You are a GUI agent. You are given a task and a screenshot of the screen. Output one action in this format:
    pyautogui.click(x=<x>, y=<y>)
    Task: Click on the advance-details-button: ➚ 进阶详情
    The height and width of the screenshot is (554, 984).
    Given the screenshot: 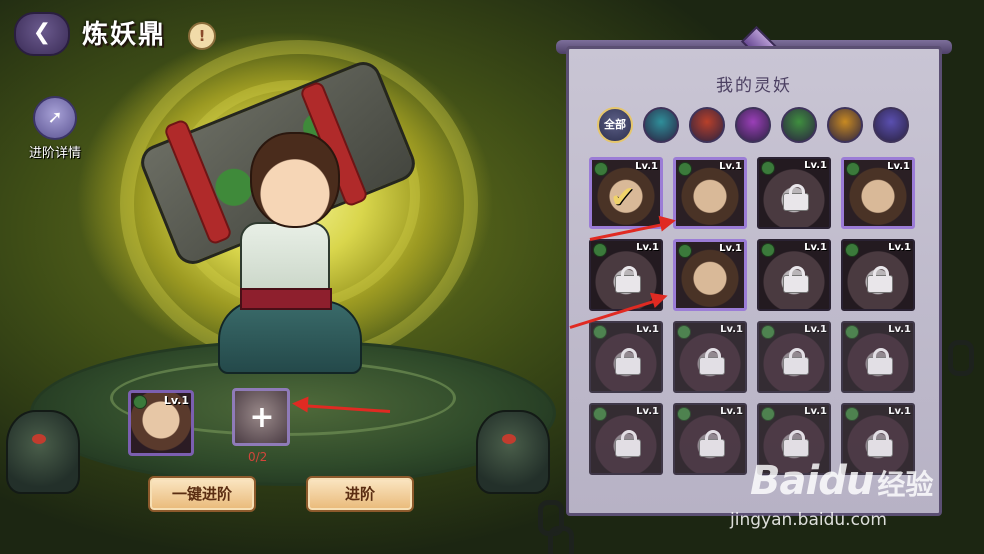 What is the action you would take?
    pyautogui.click(x=55, y=128)
    